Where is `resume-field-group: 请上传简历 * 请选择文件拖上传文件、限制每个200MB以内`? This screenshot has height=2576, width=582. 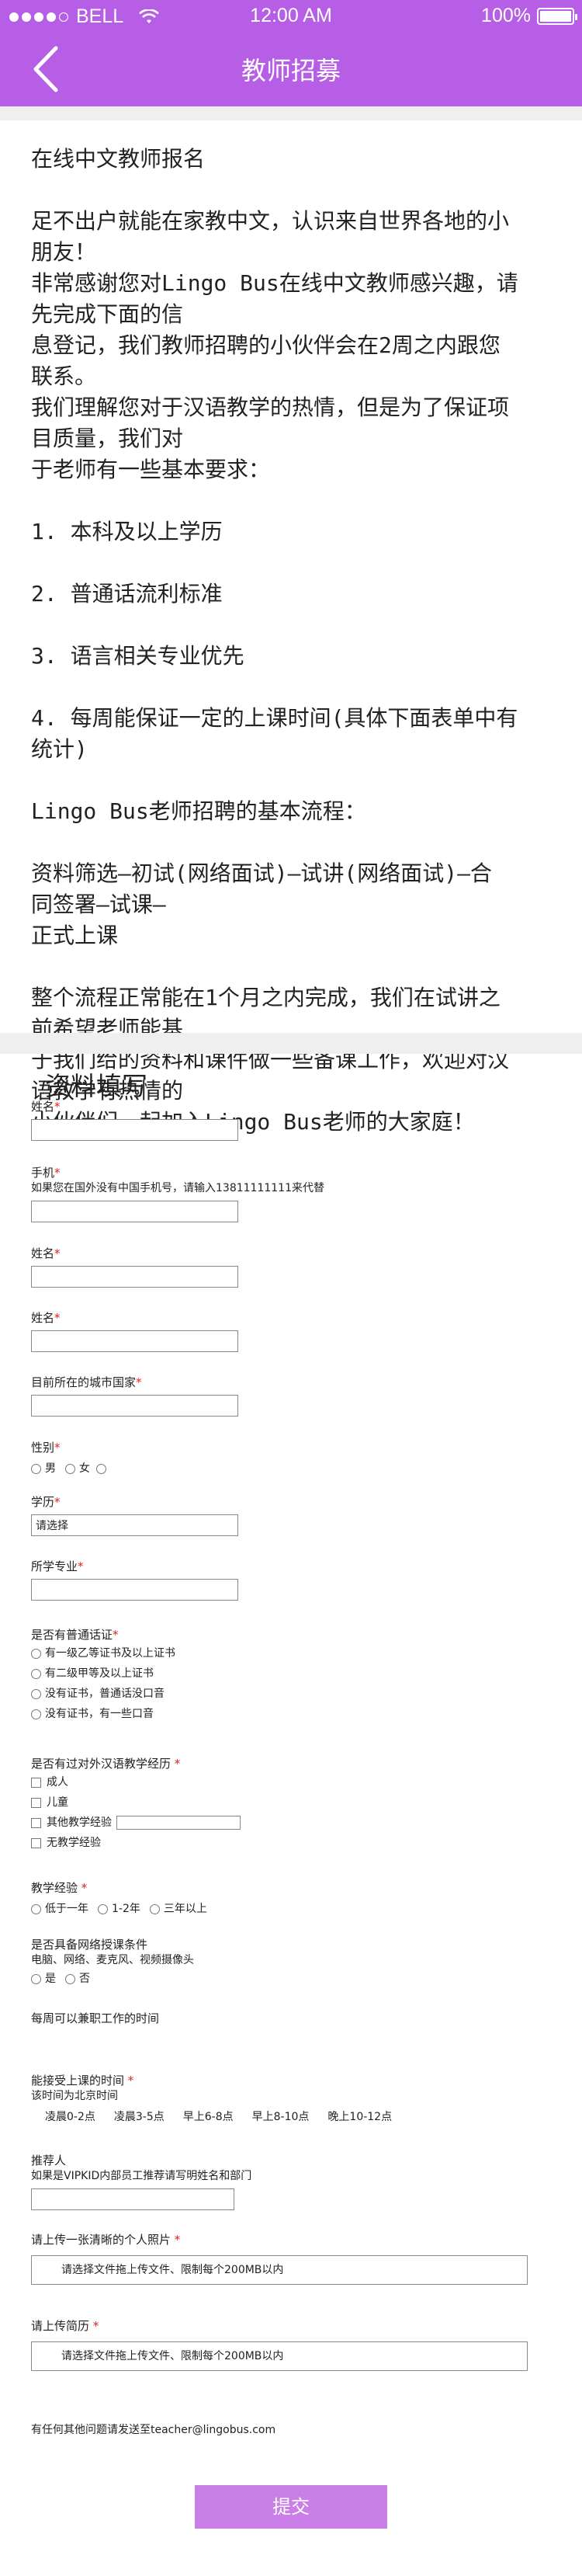 resume-field-group: 请上传简历 * 请选择文件拖上传文件、限制每个200MB以内 is located at coordinates (279, 2344).